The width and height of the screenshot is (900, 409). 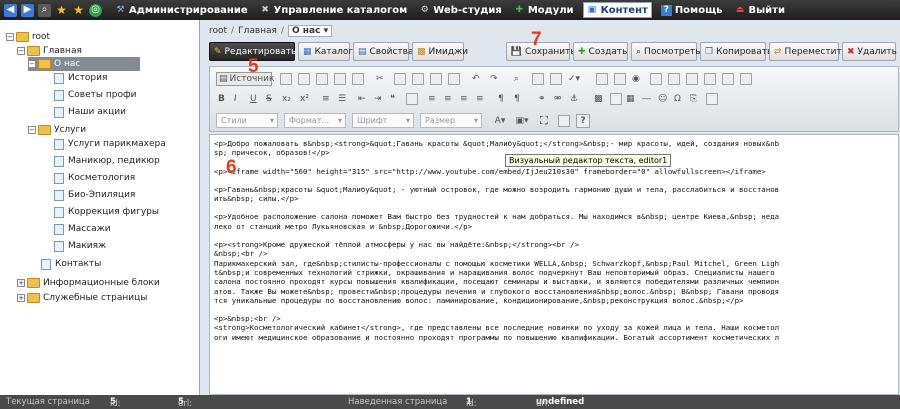 I want to click on numbered-list-icon: ≡, so click(x=326, y=99).